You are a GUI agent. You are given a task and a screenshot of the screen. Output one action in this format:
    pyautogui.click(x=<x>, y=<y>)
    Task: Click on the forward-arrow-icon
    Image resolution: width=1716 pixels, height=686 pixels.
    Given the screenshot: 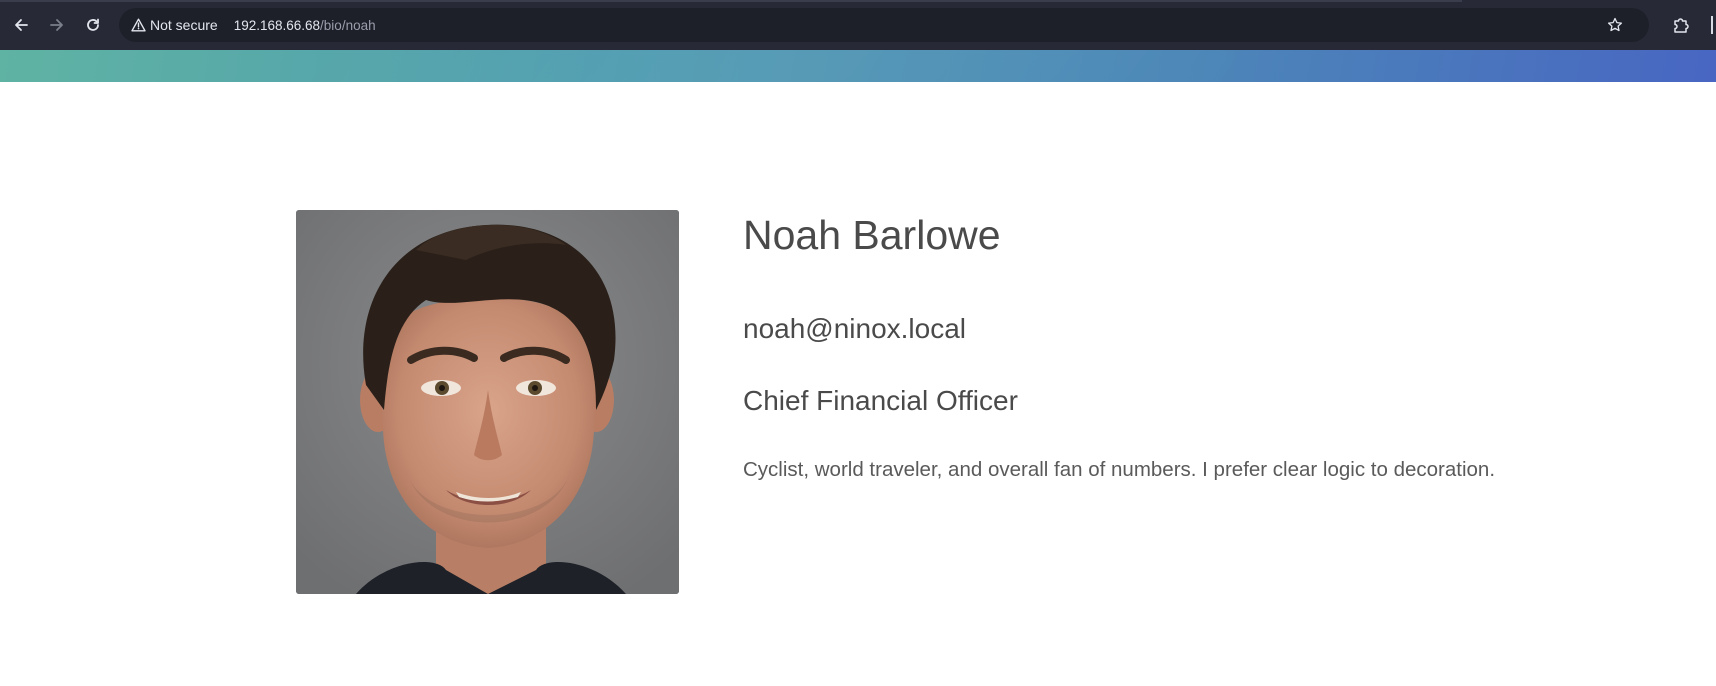 What is the action you would take?
    pyautogui.click(x=56, y=25)
    